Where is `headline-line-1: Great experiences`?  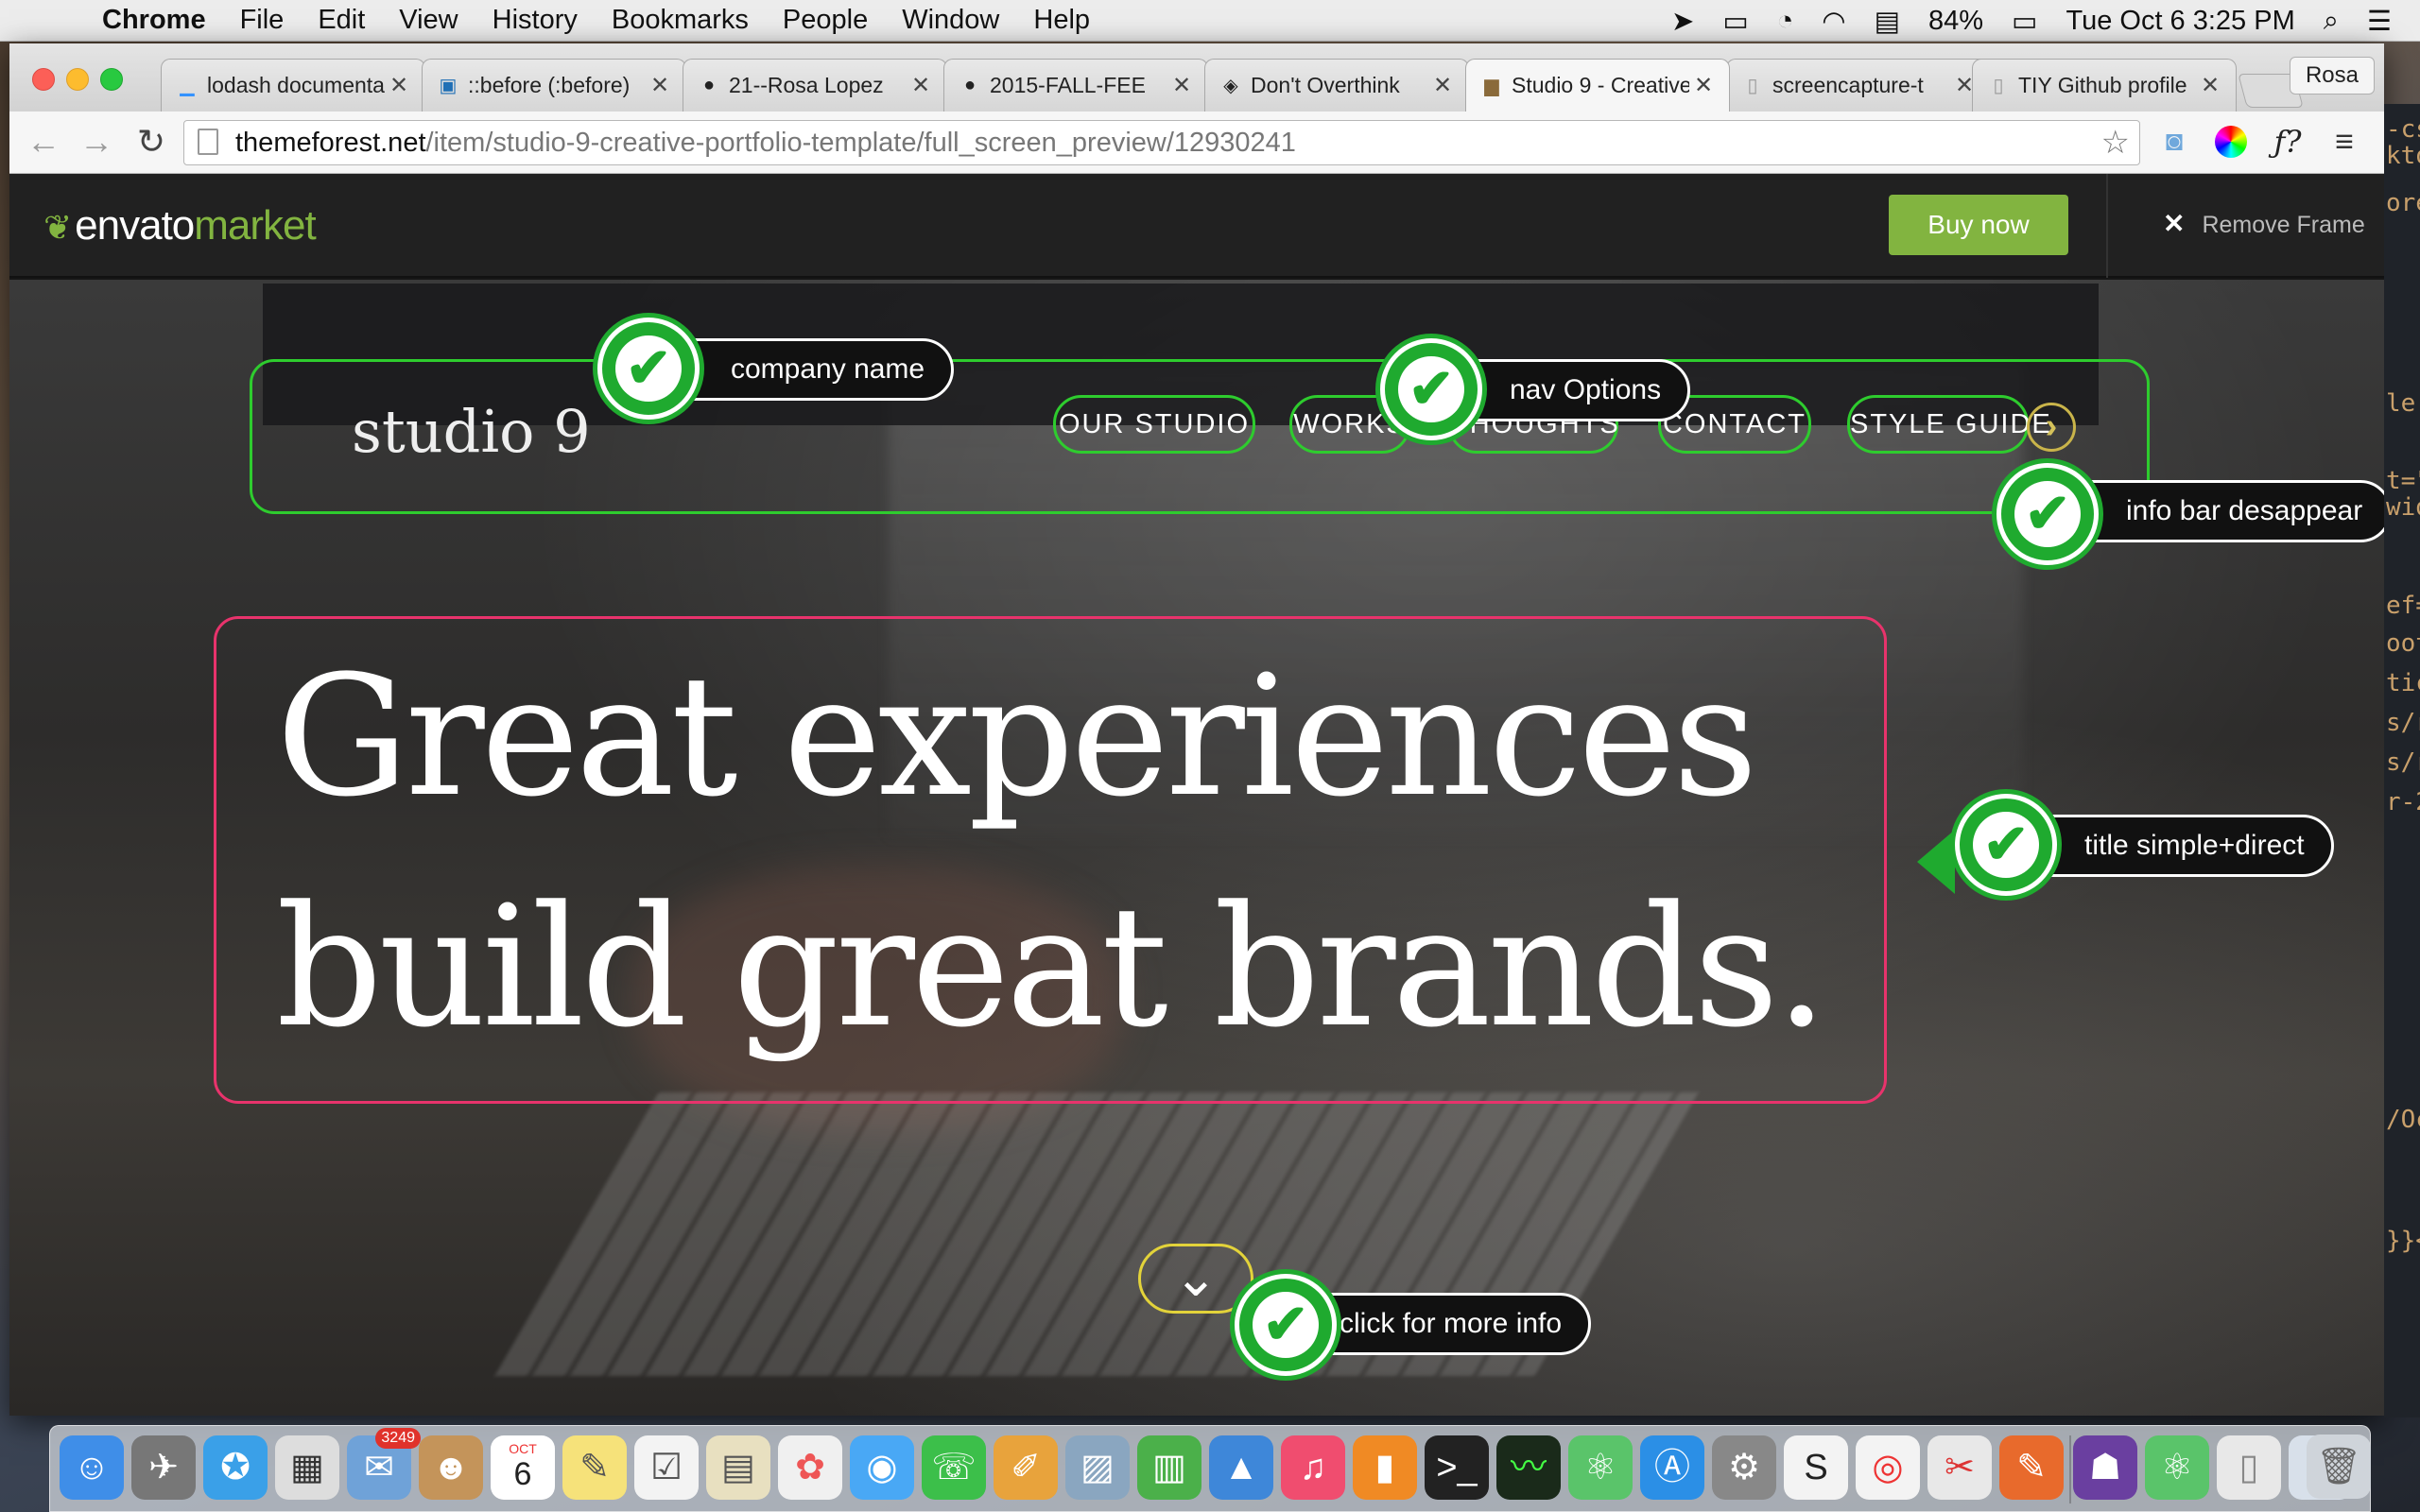
headline-line-1: Great experiences is located at coordinates (1017, 736).